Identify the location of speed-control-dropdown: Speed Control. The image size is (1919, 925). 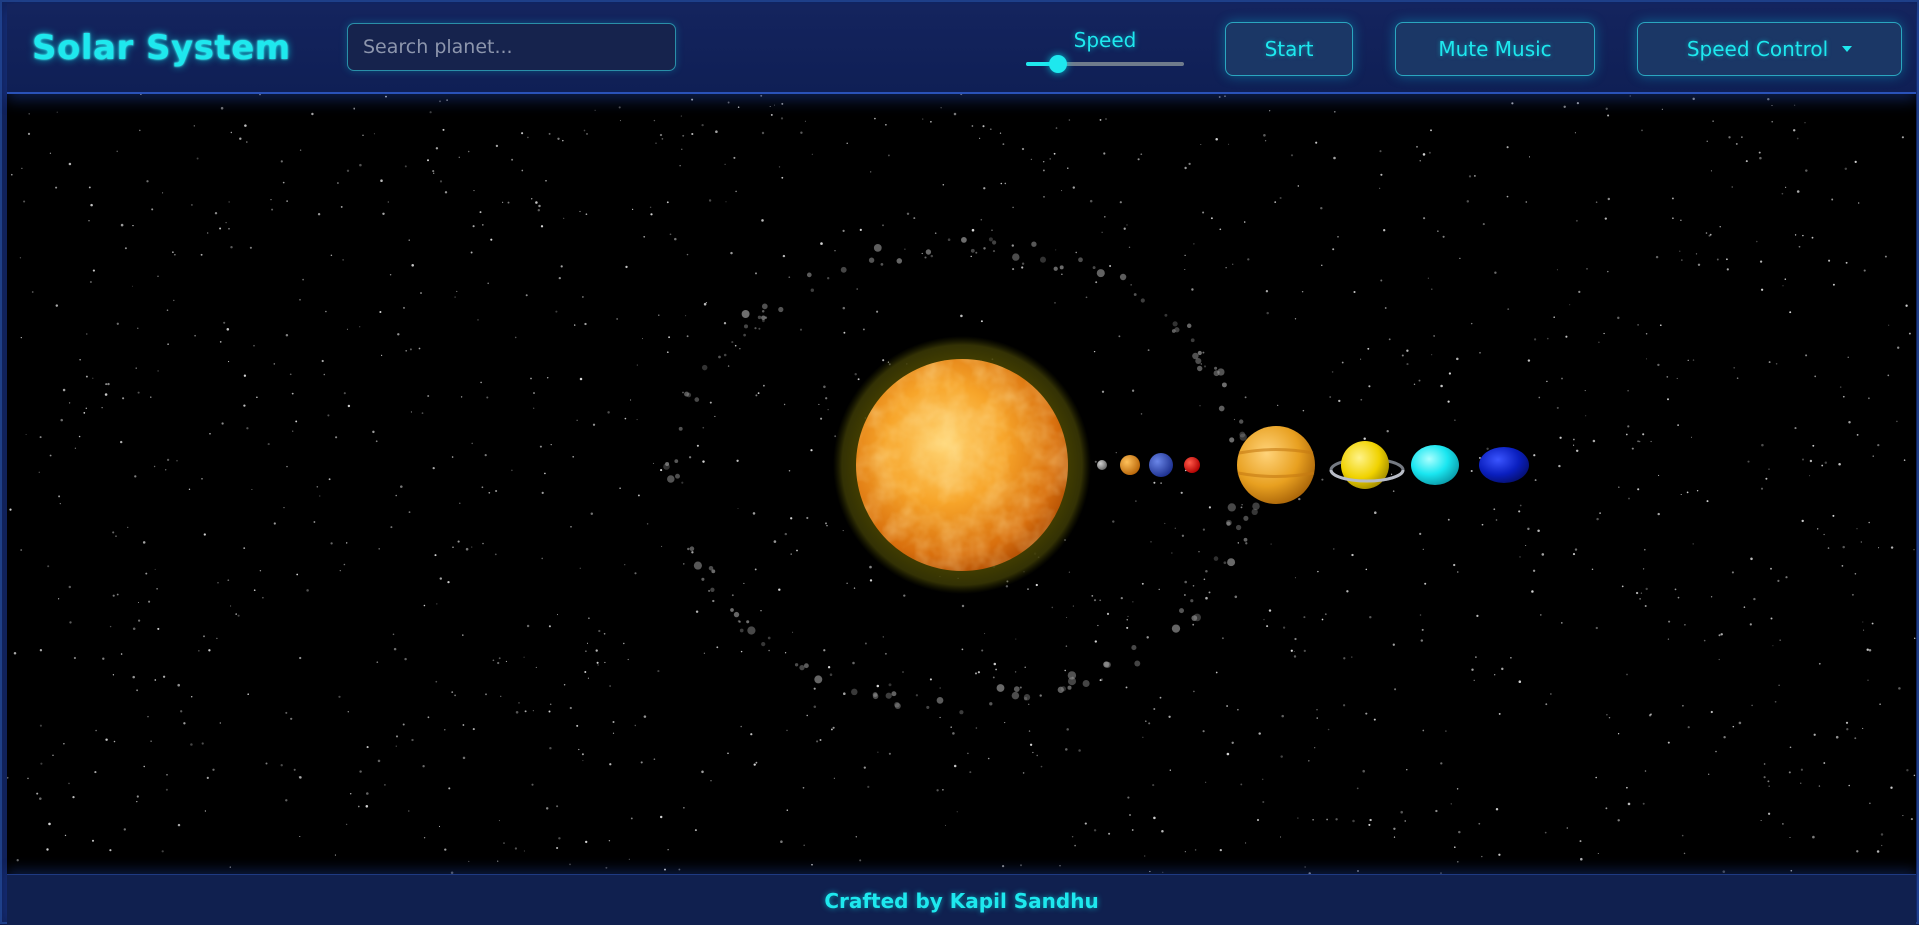
(1769, 49).